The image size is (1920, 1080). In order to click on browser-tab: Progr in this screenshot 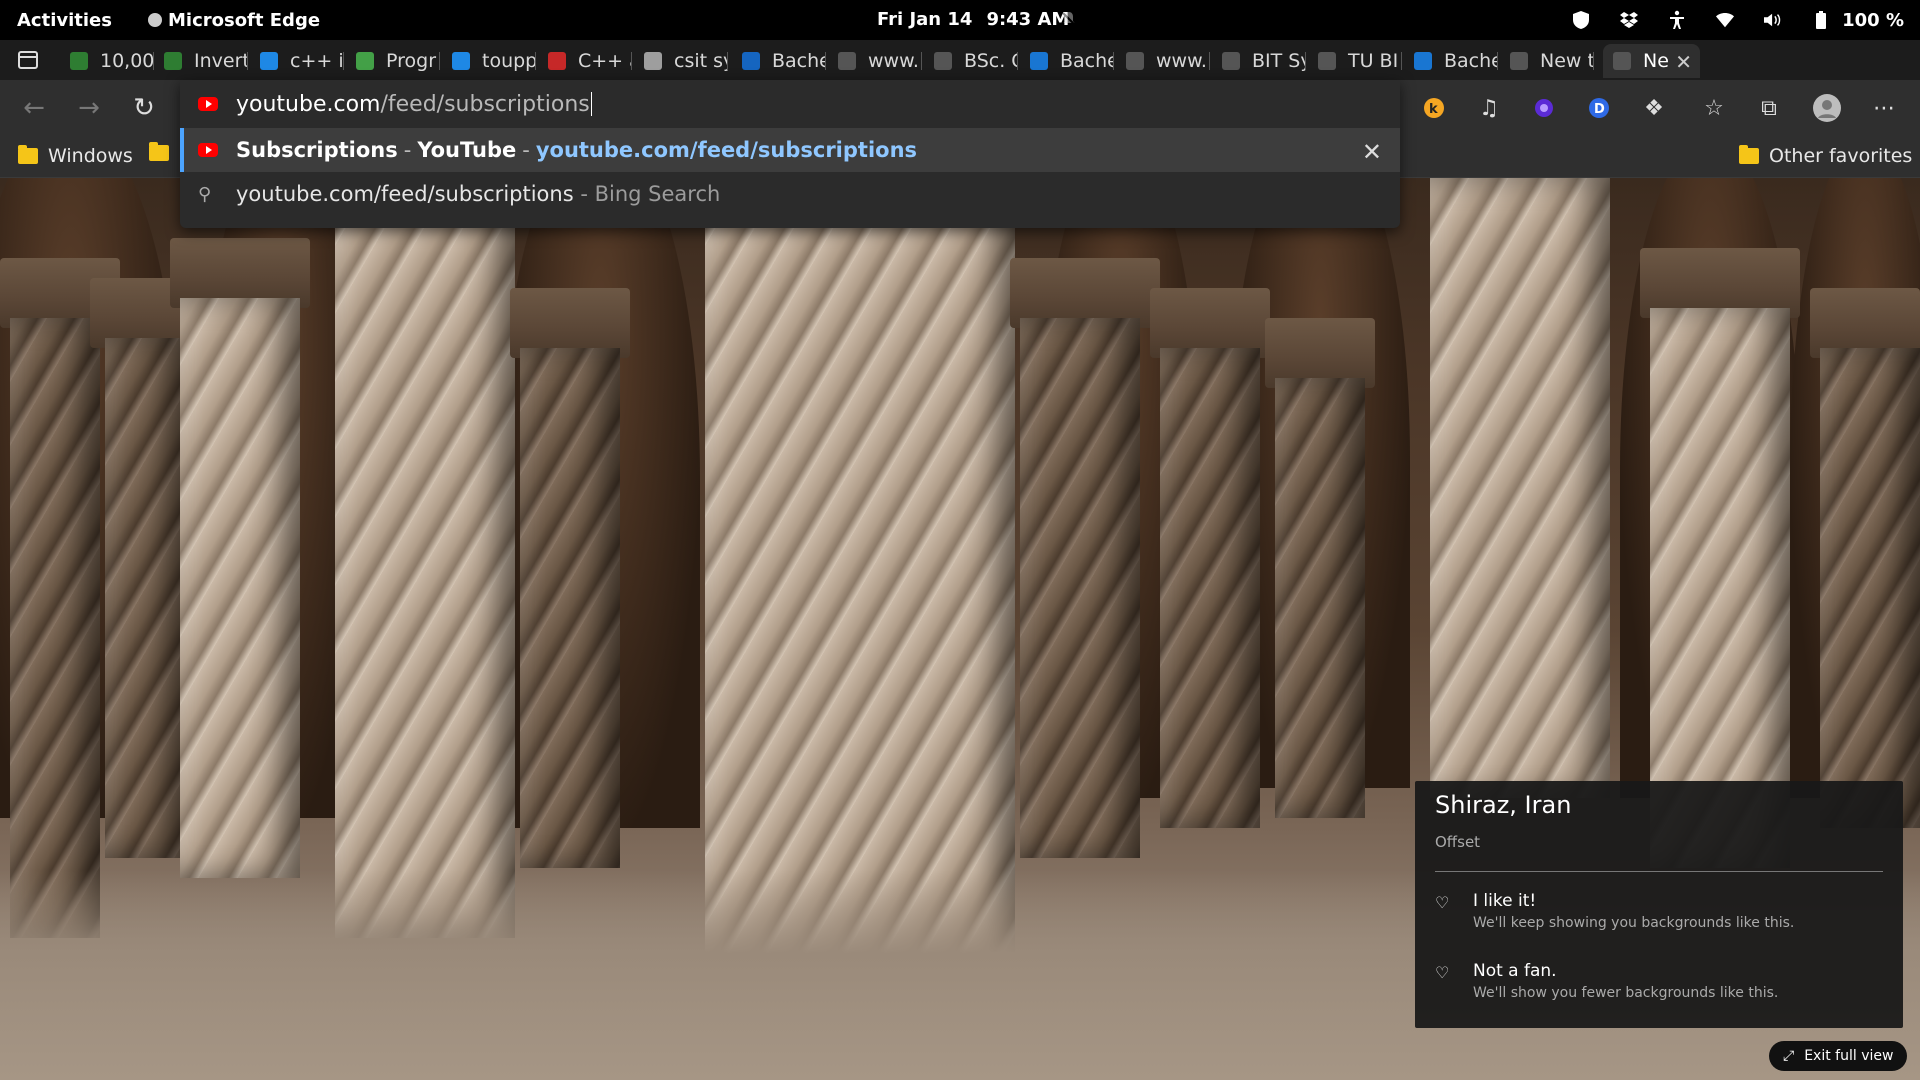, I will do `click(393, 61)`.